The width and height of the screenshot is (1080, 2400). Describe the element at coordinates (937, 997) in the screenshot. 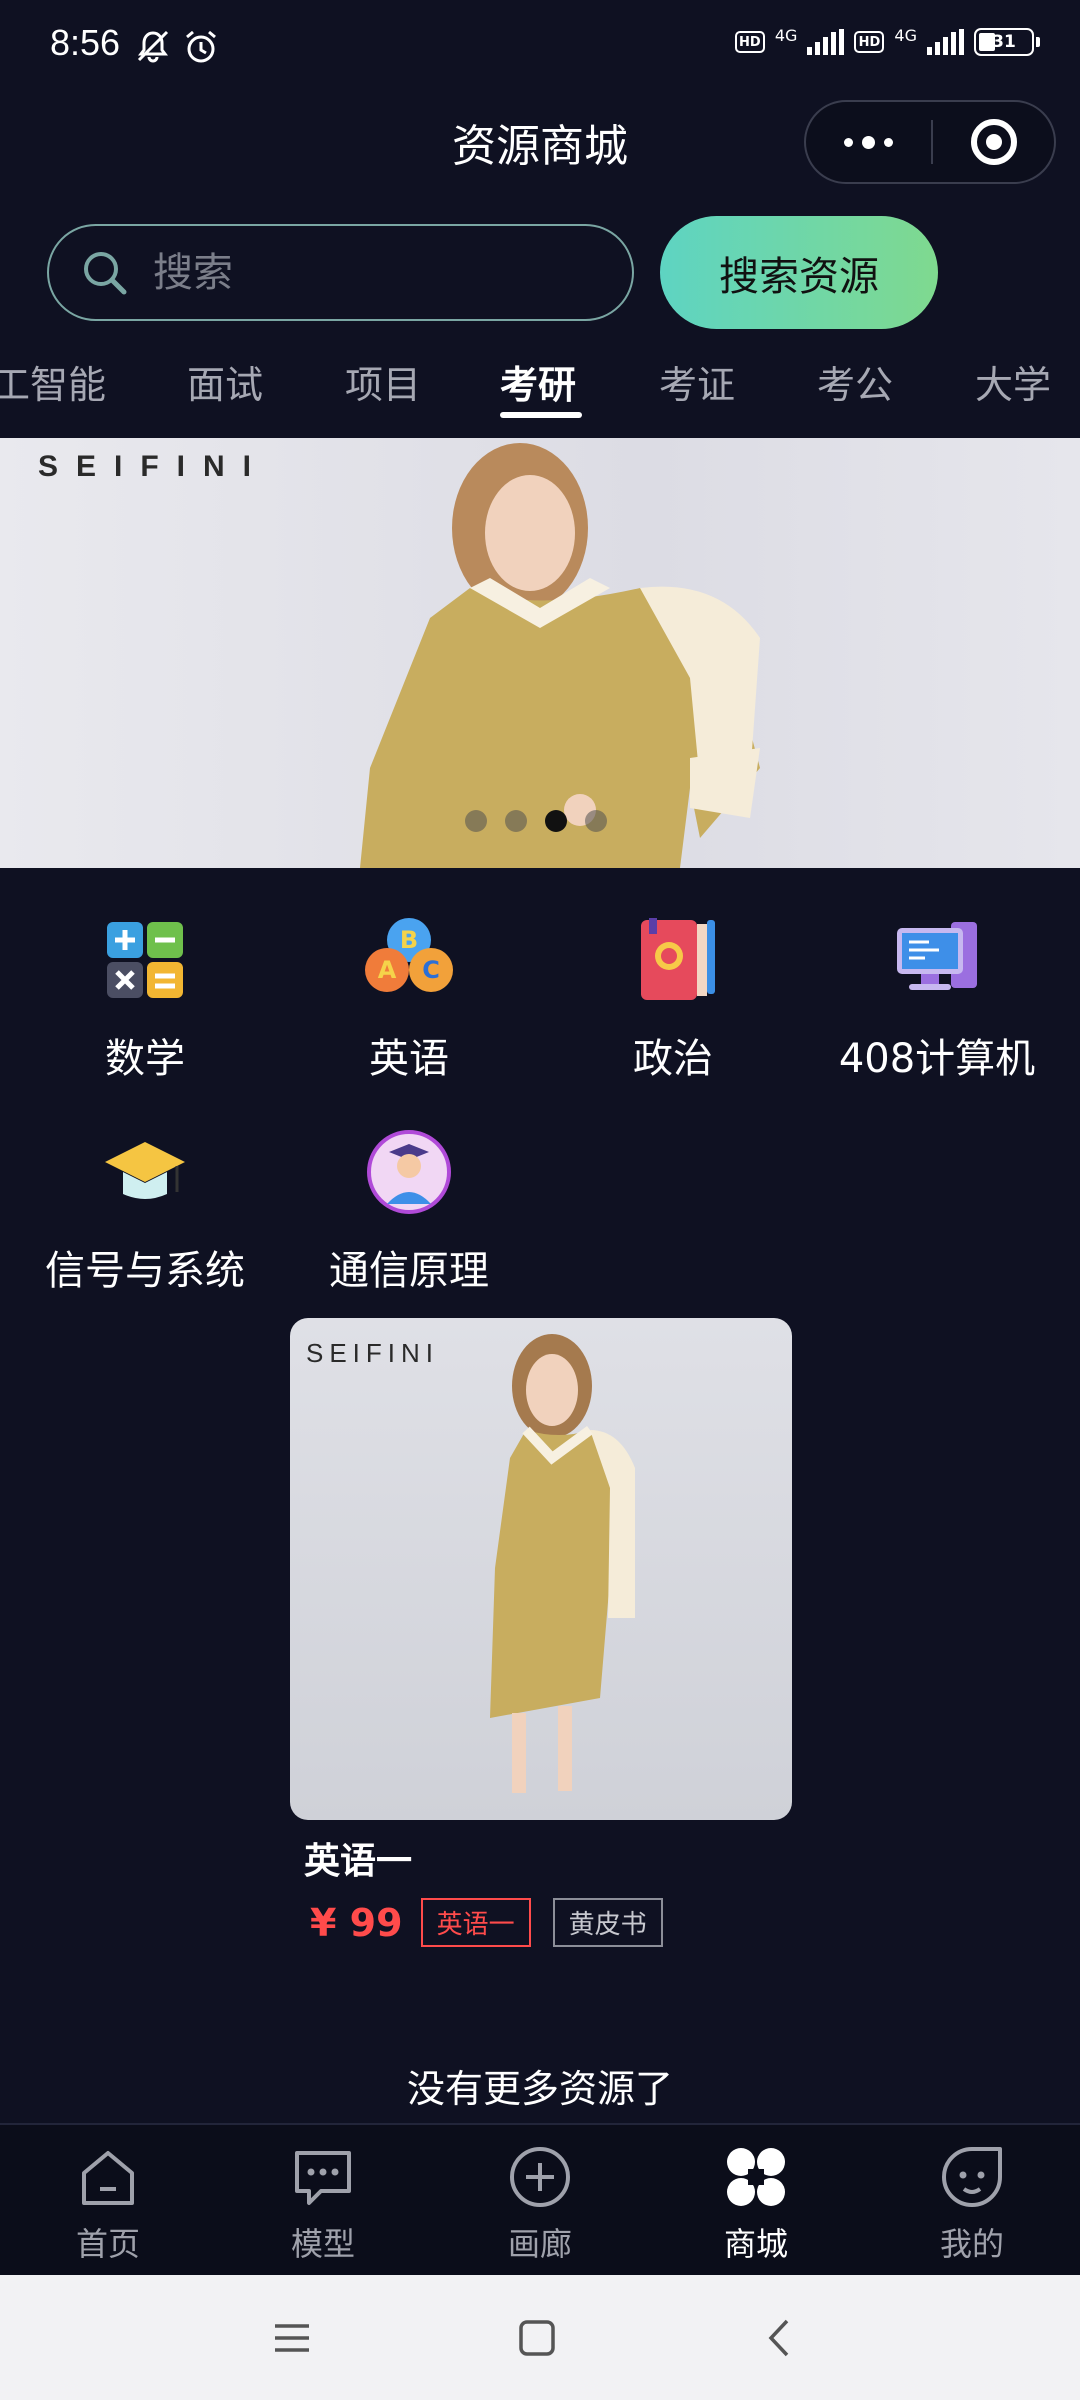

I see `subject-computer-408: 408计算机` at that location.